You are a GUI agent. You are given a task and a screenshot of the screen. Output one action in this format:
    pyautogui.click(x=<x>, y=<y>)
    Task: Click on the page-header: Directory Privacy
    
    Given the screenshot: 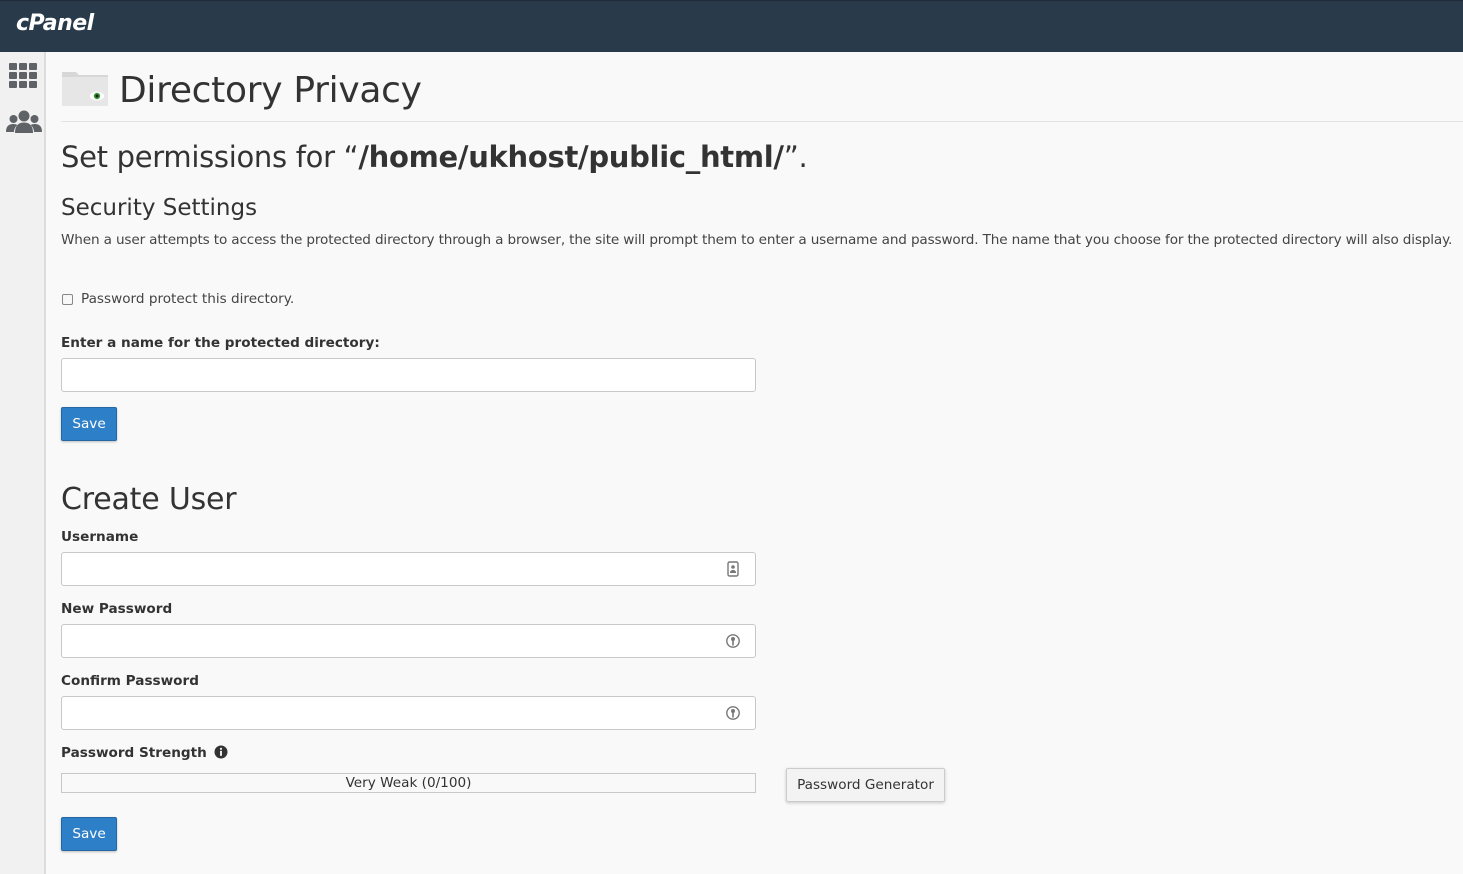 What is the action you would take?
    pyautogui.click(x=762, y=95)
    